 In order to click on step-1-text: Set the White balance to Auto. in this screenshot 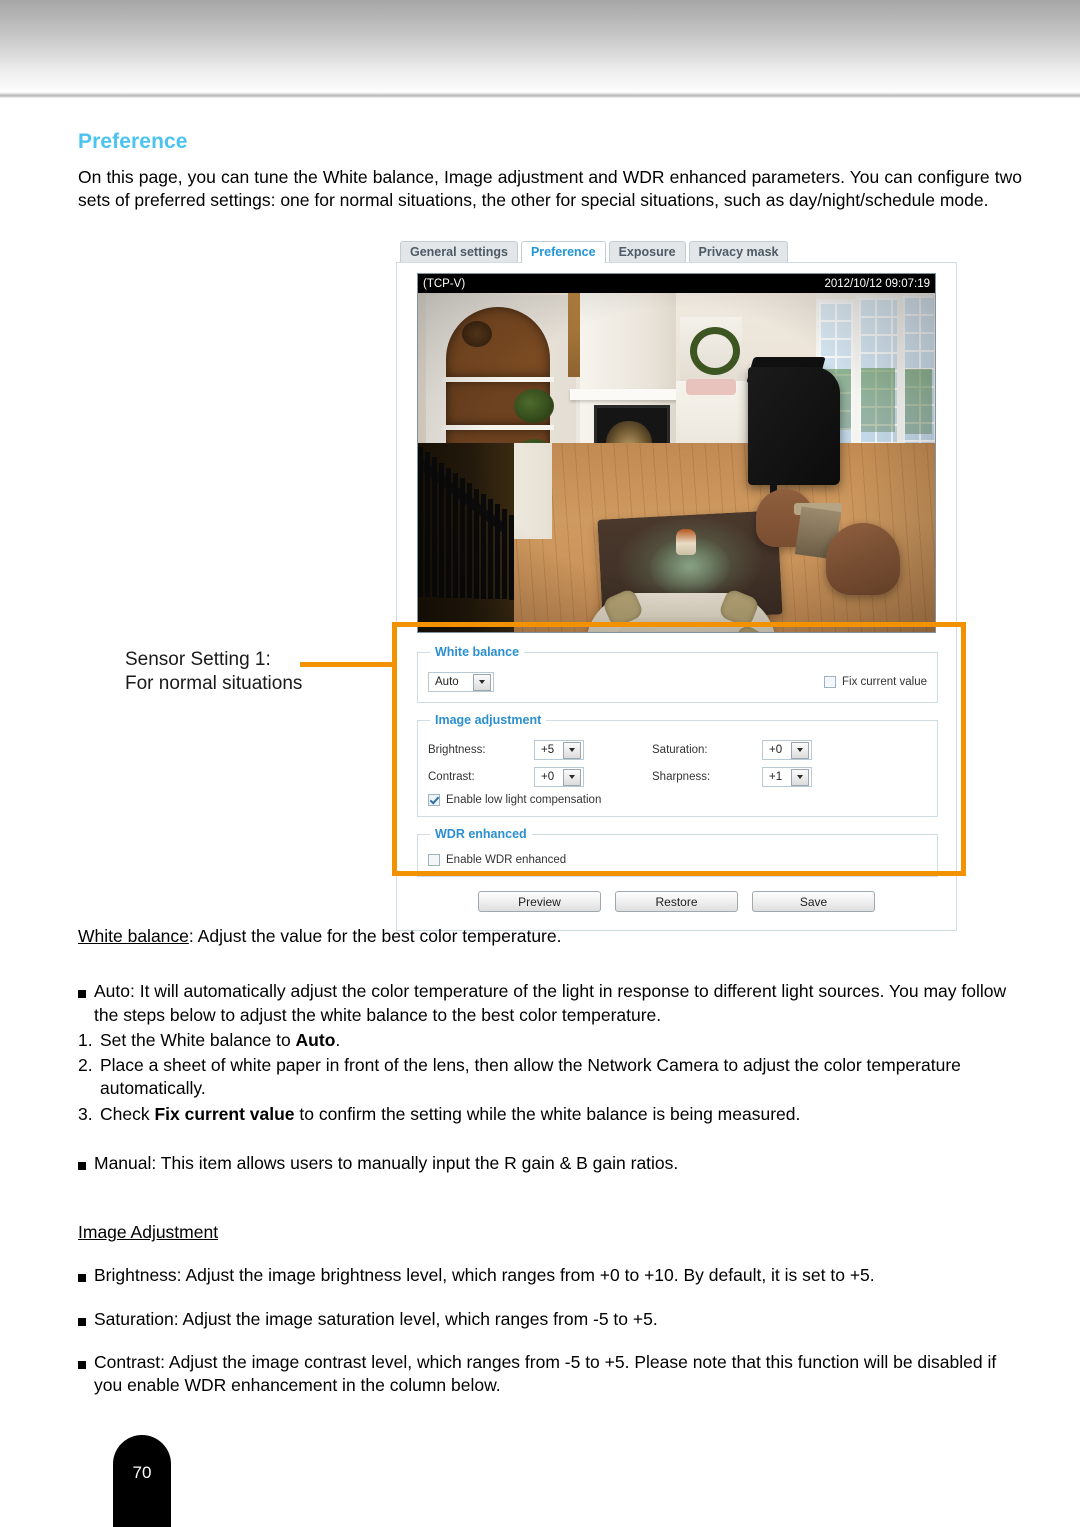, I will do `click(561, 1040)`.